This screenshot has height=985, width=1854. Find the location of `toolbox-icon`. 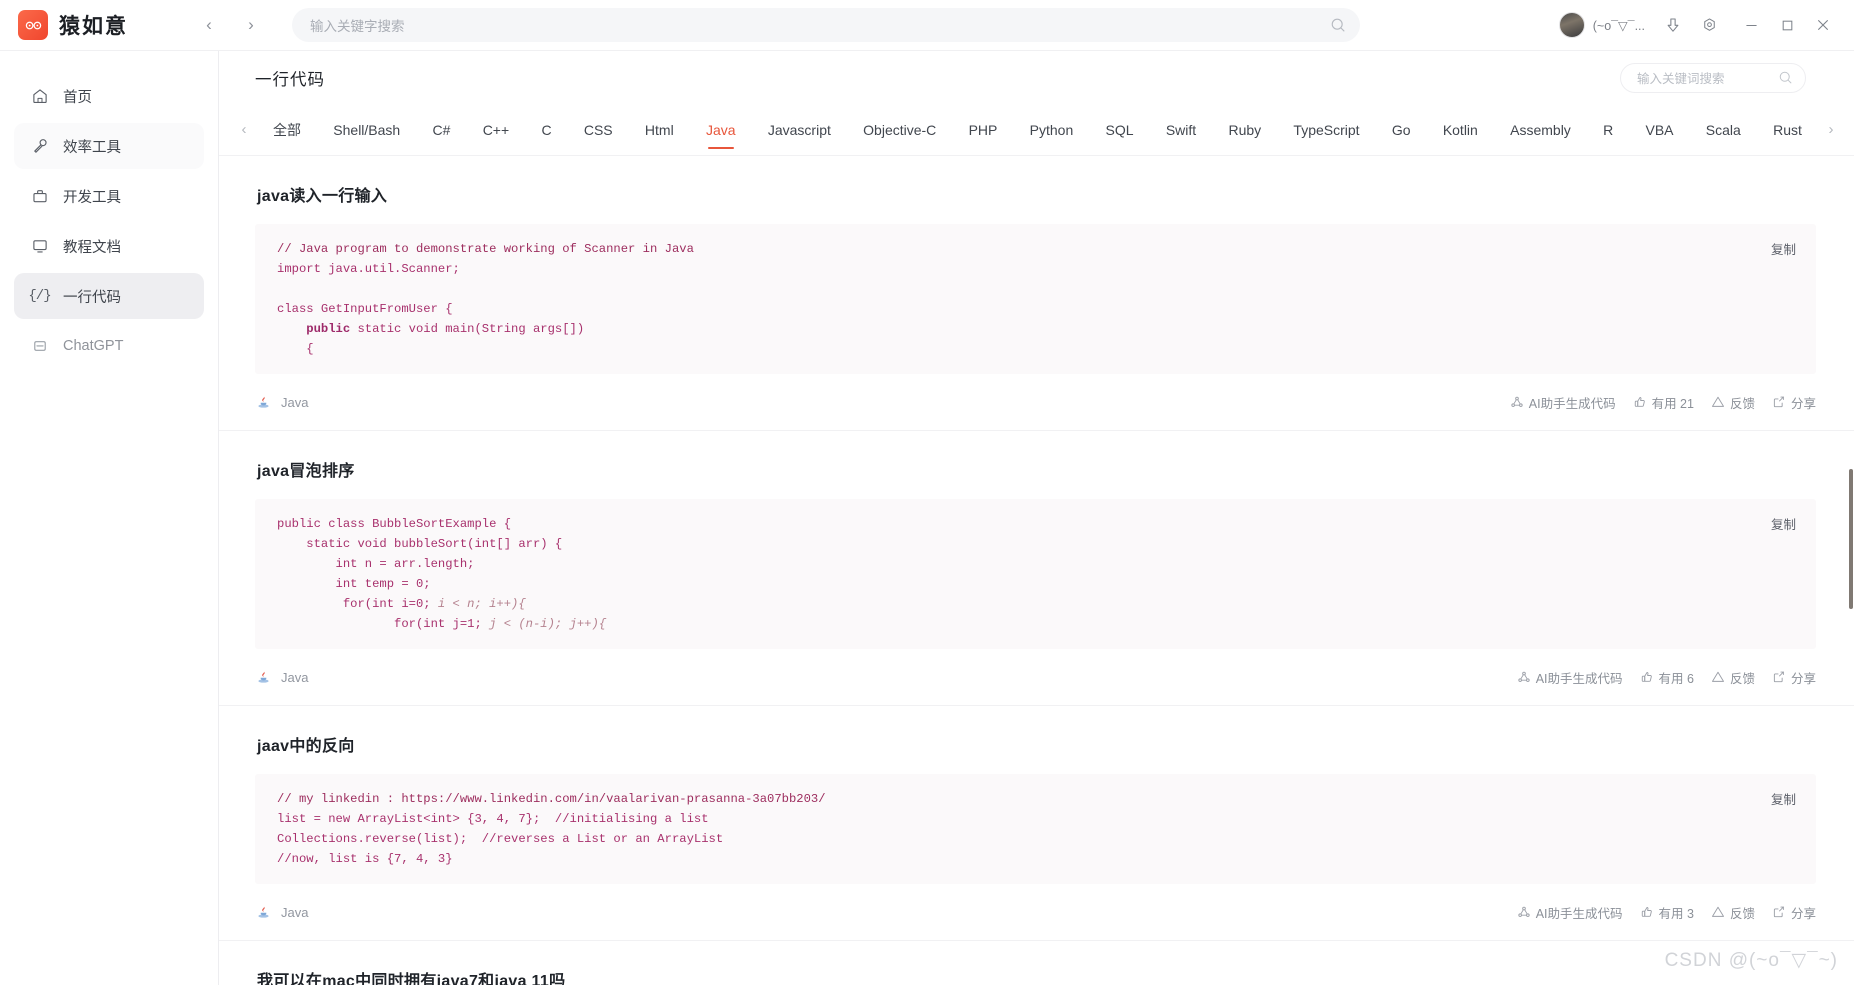

toolbox-icon is located at coordinates (39, 196).